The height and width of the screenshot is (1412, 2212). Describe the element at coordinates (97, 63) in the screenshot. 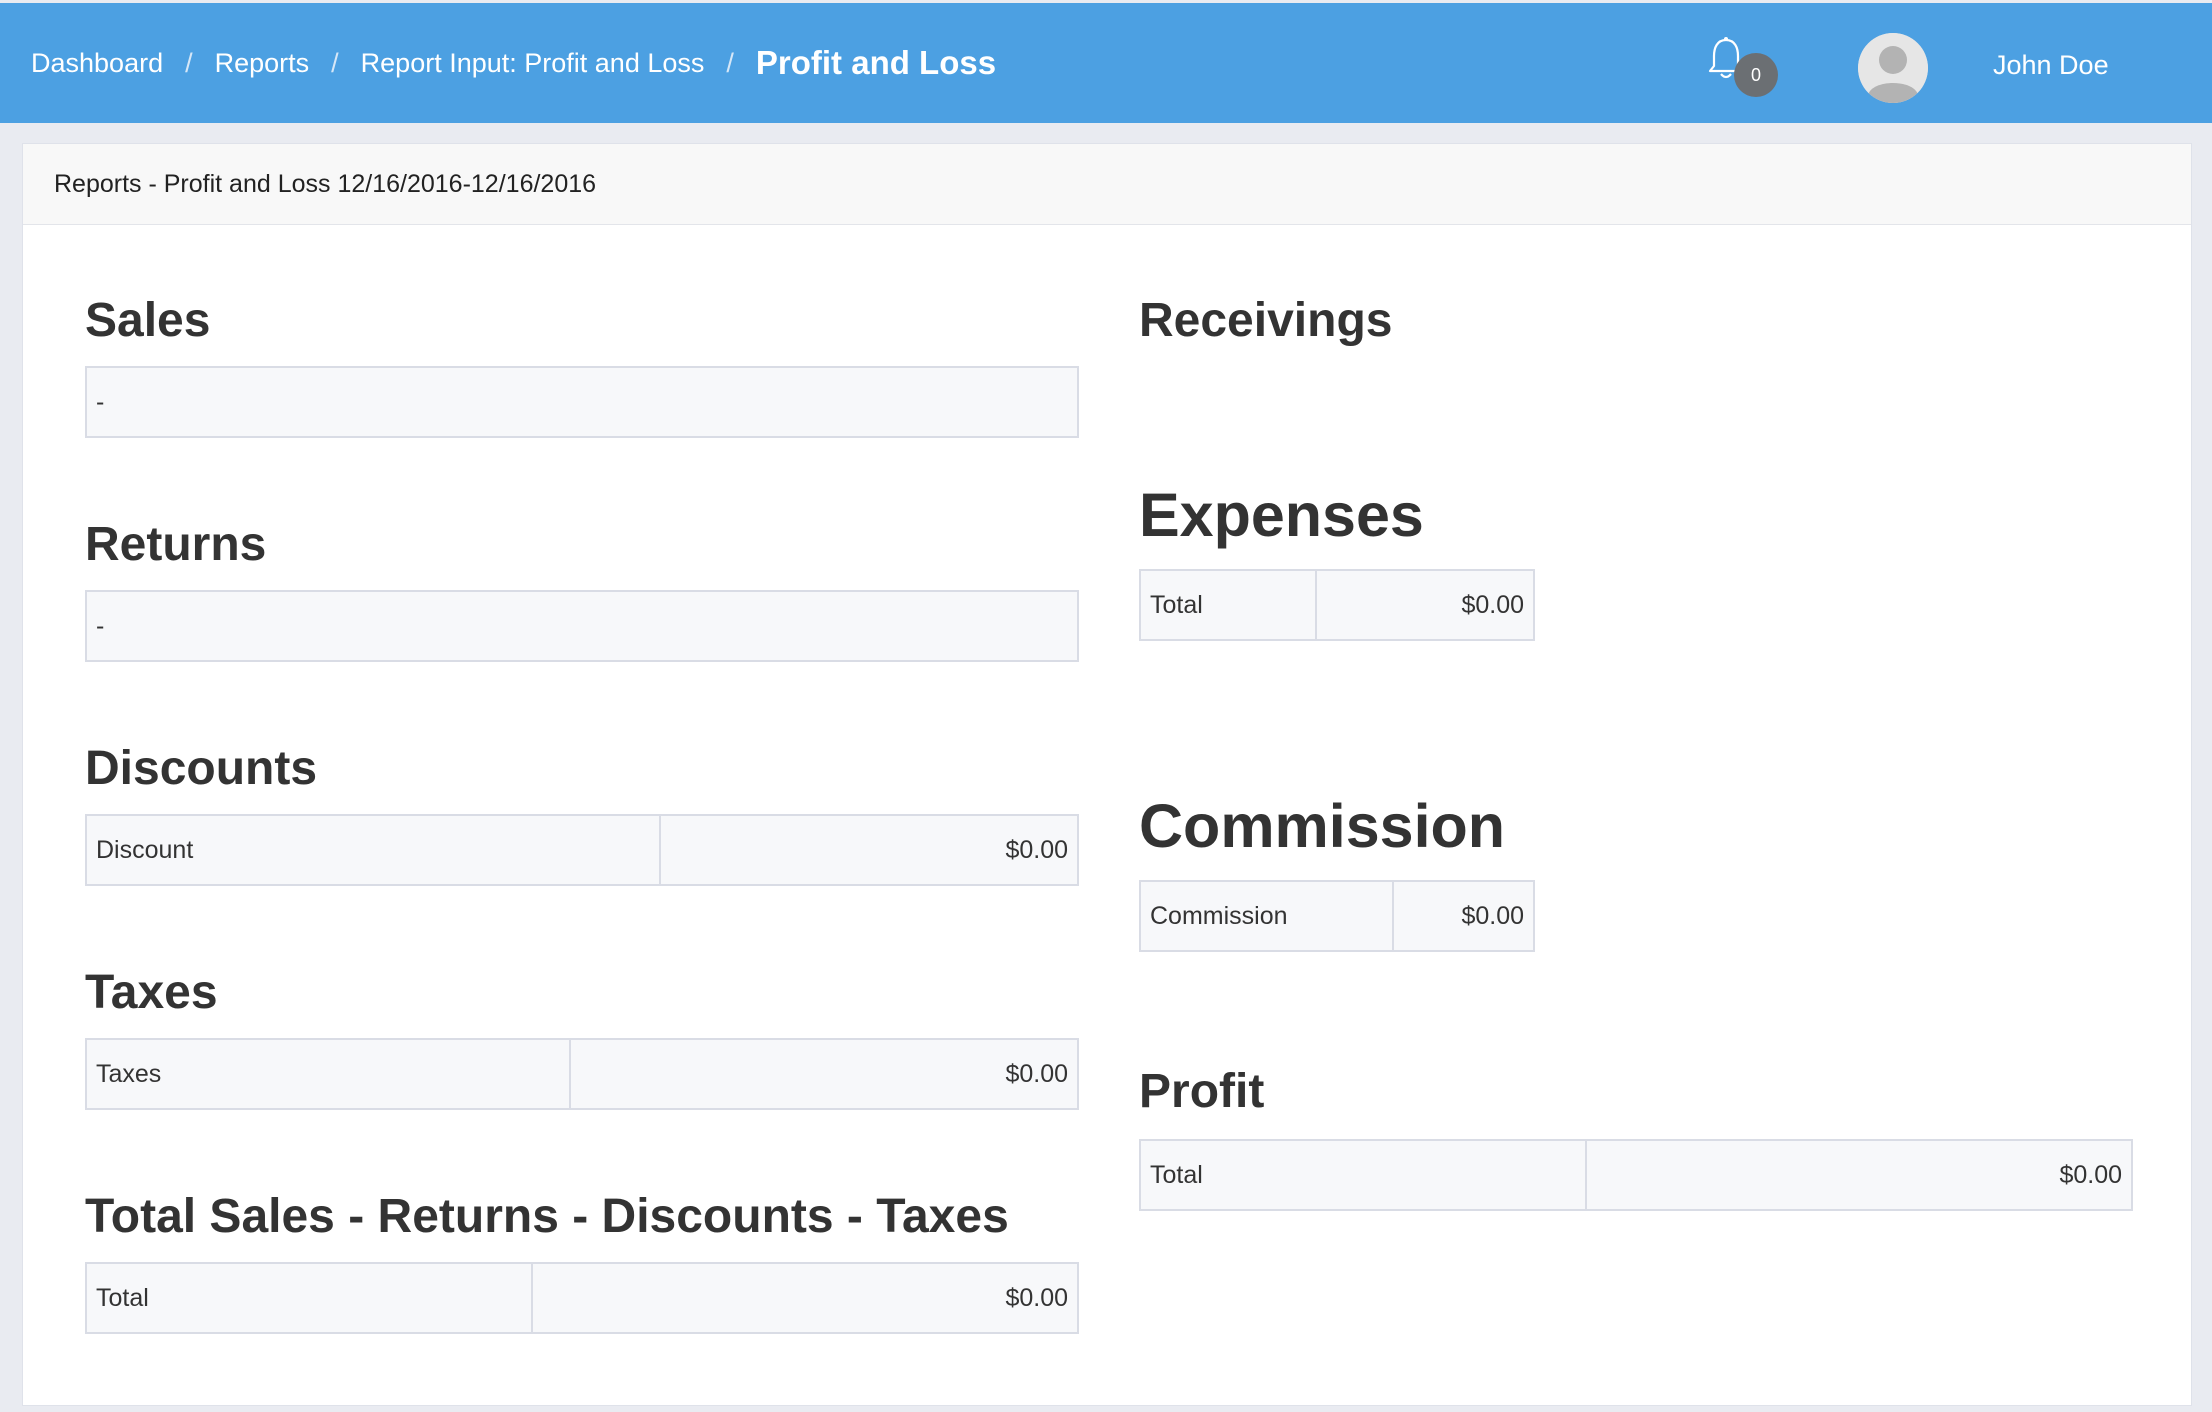

I see `breadcrumb-dashboard: Dashboard` at that location.